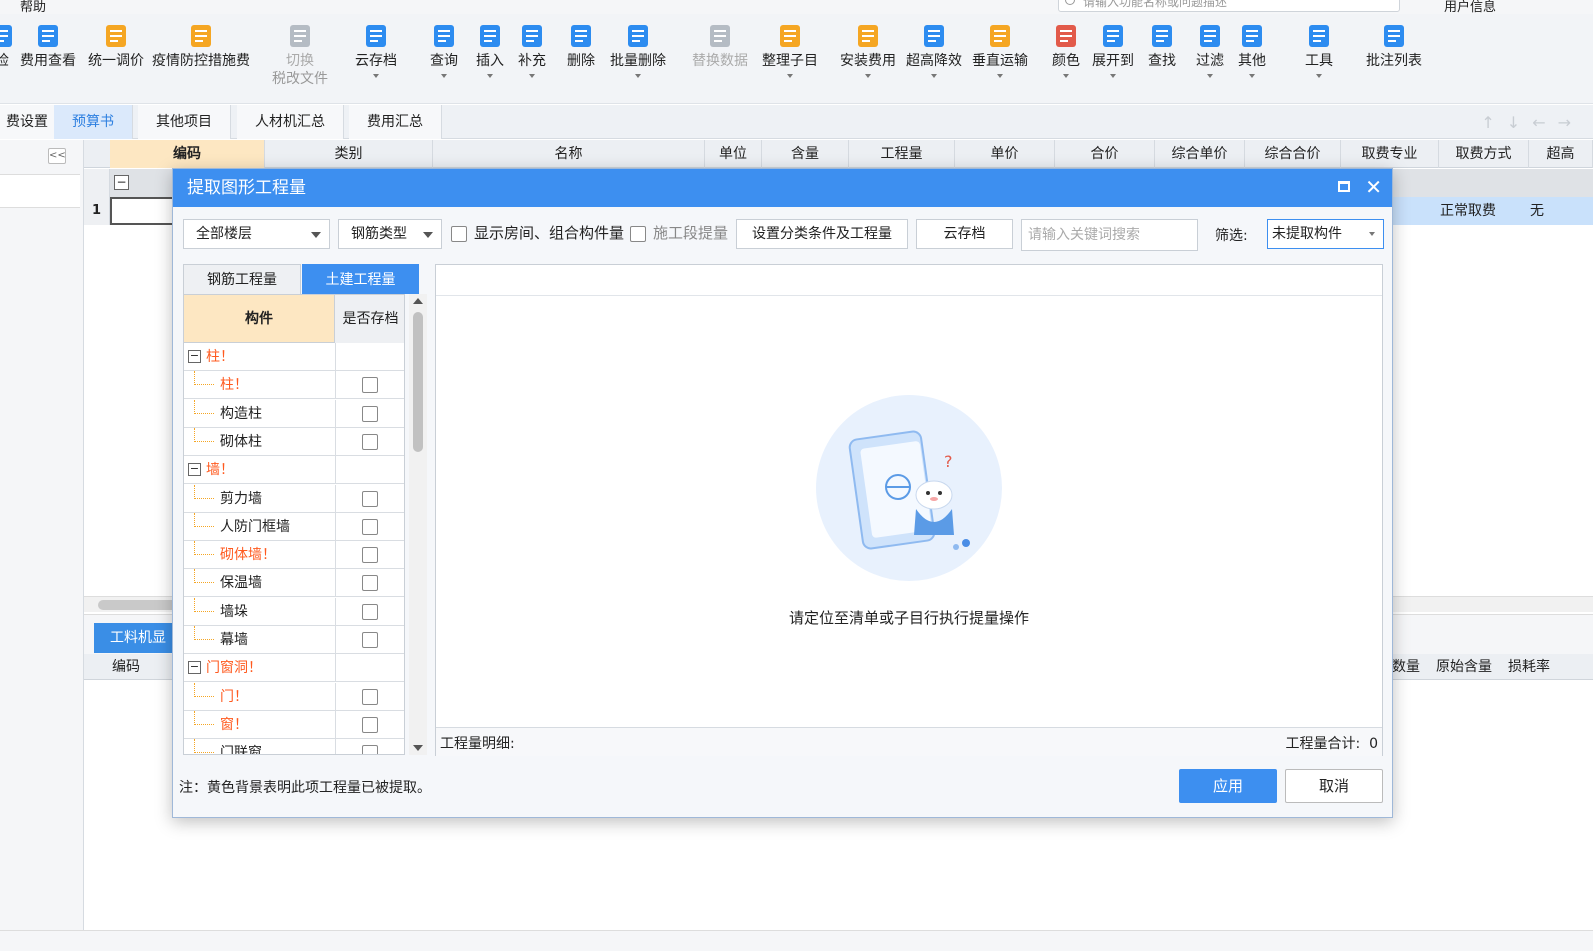 Image resolution: width=1593 pixels, height=951 pixels. What do you see at coordinates (349, 154) in the screenshot?
I see `col-category: 类别` at bounding box center [349, 154].